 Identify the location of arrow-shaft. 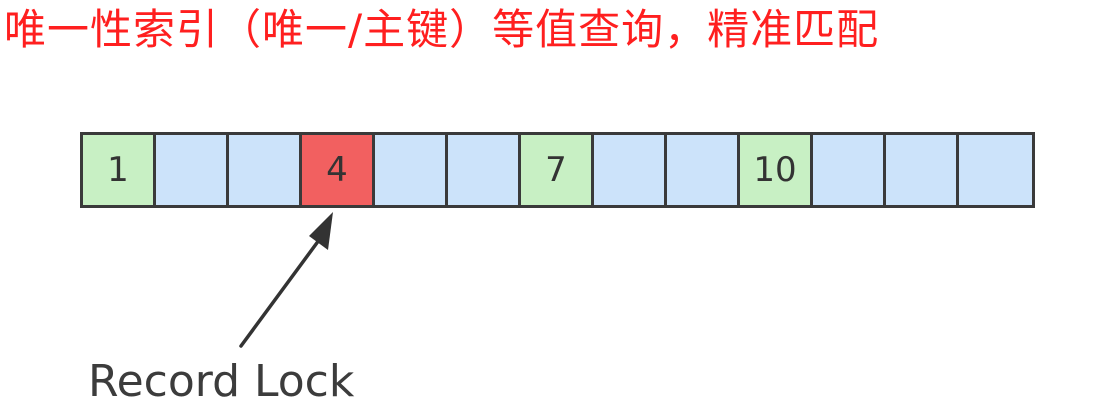
(281, 291).